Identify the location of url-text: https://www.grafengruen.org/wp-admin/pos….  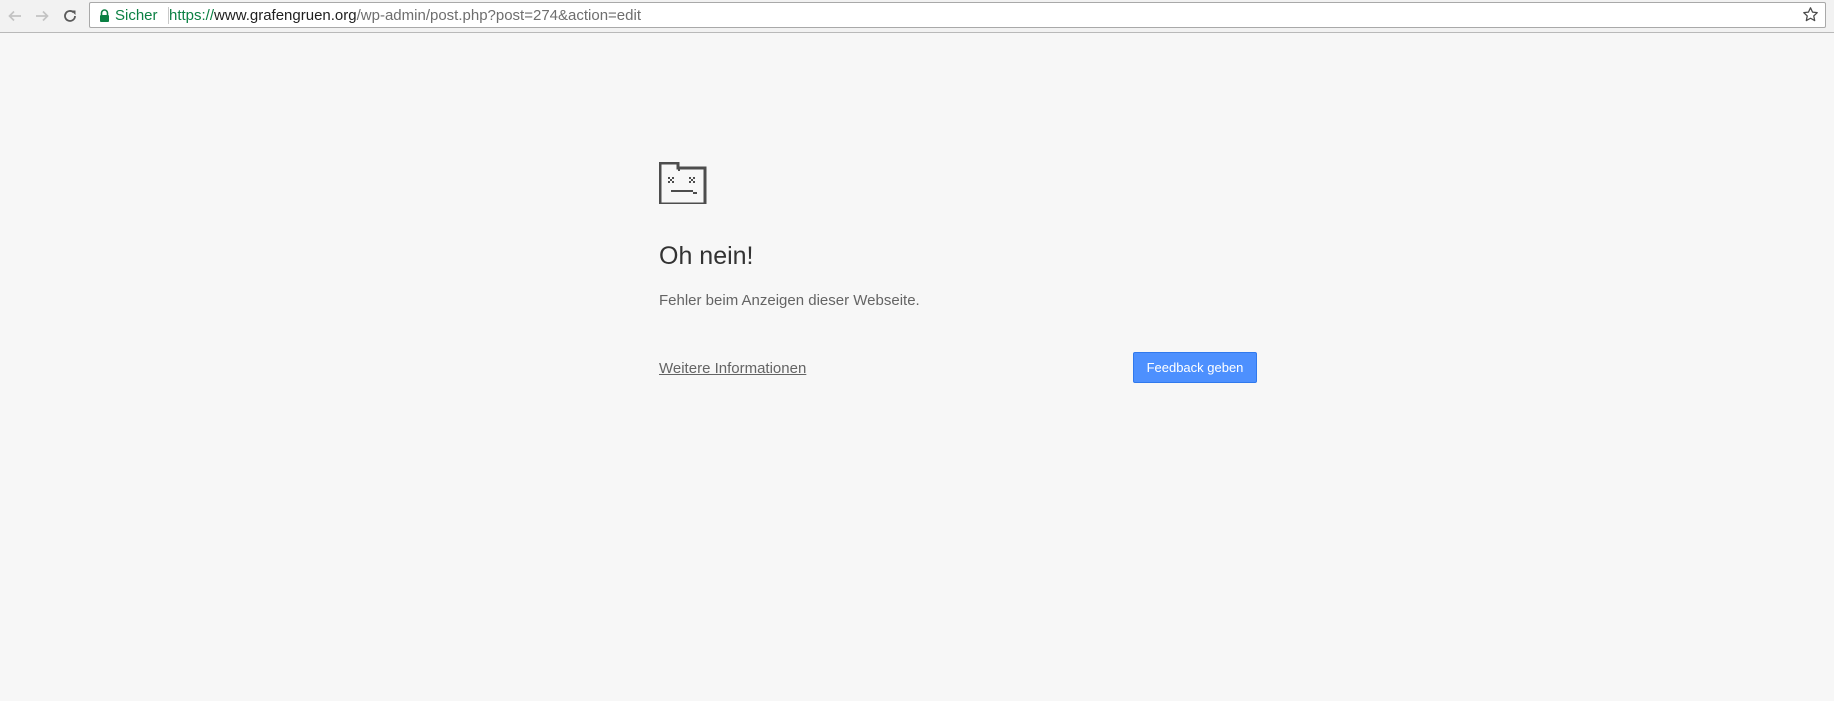
(405, 15).